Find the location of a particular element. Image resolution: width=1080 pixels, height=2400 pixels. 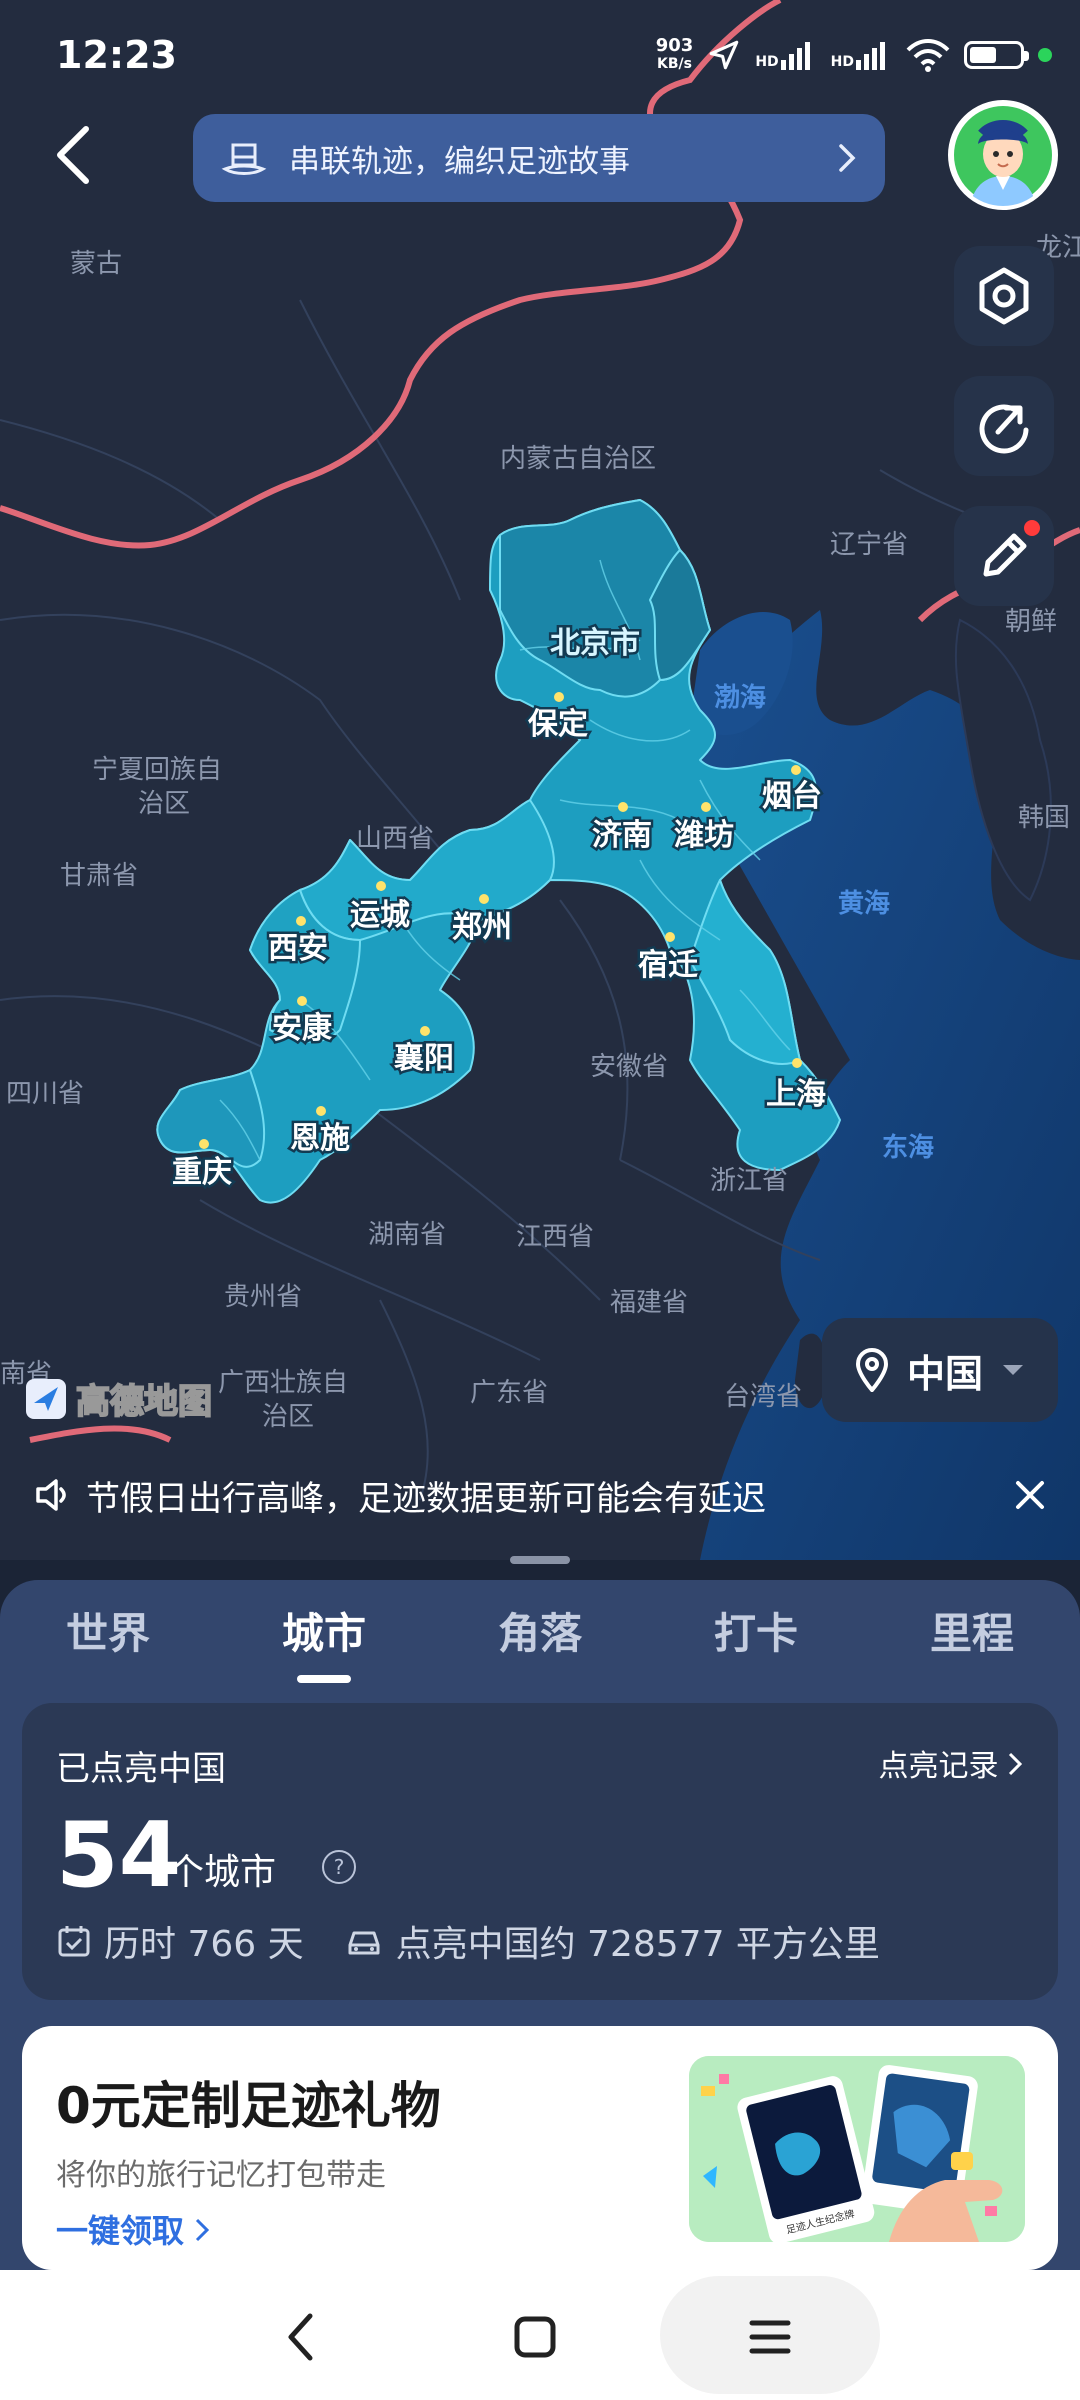

label-zhejiang: 浙江省 is located at coordinates (749, 1181).